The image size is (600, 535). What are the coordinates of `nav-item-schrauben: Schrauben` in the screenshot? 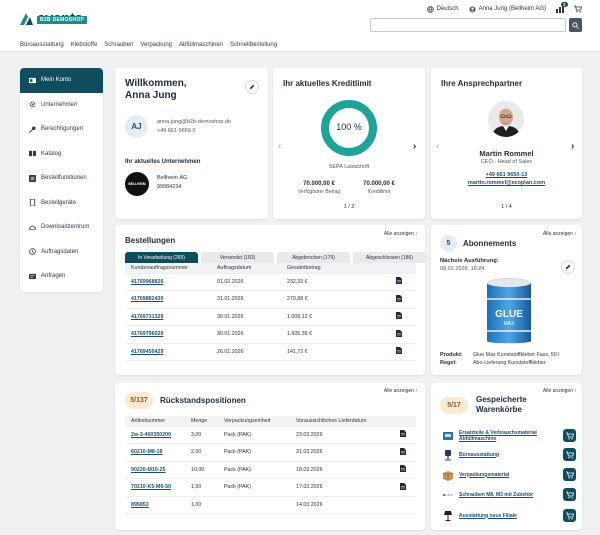 It's located at (118, 45).